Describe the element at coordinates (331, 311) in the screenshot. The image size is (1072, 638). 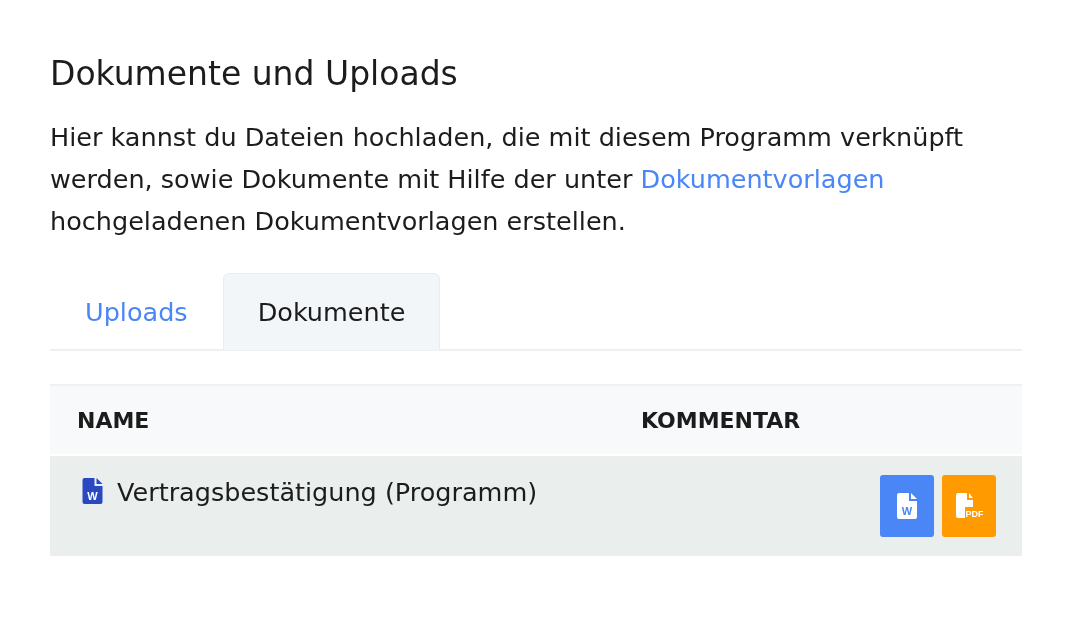
I see `tab: Dokumente` at that location.